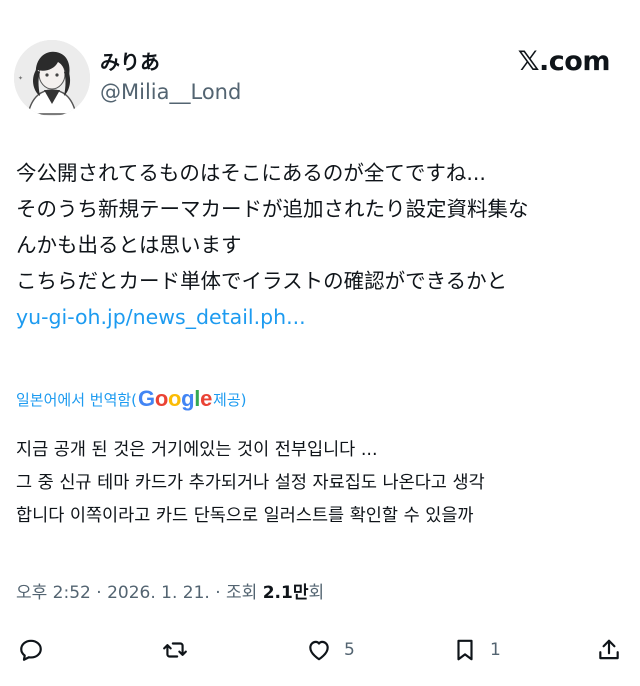  I want to click on google-logo: Google, so click(175, 398).